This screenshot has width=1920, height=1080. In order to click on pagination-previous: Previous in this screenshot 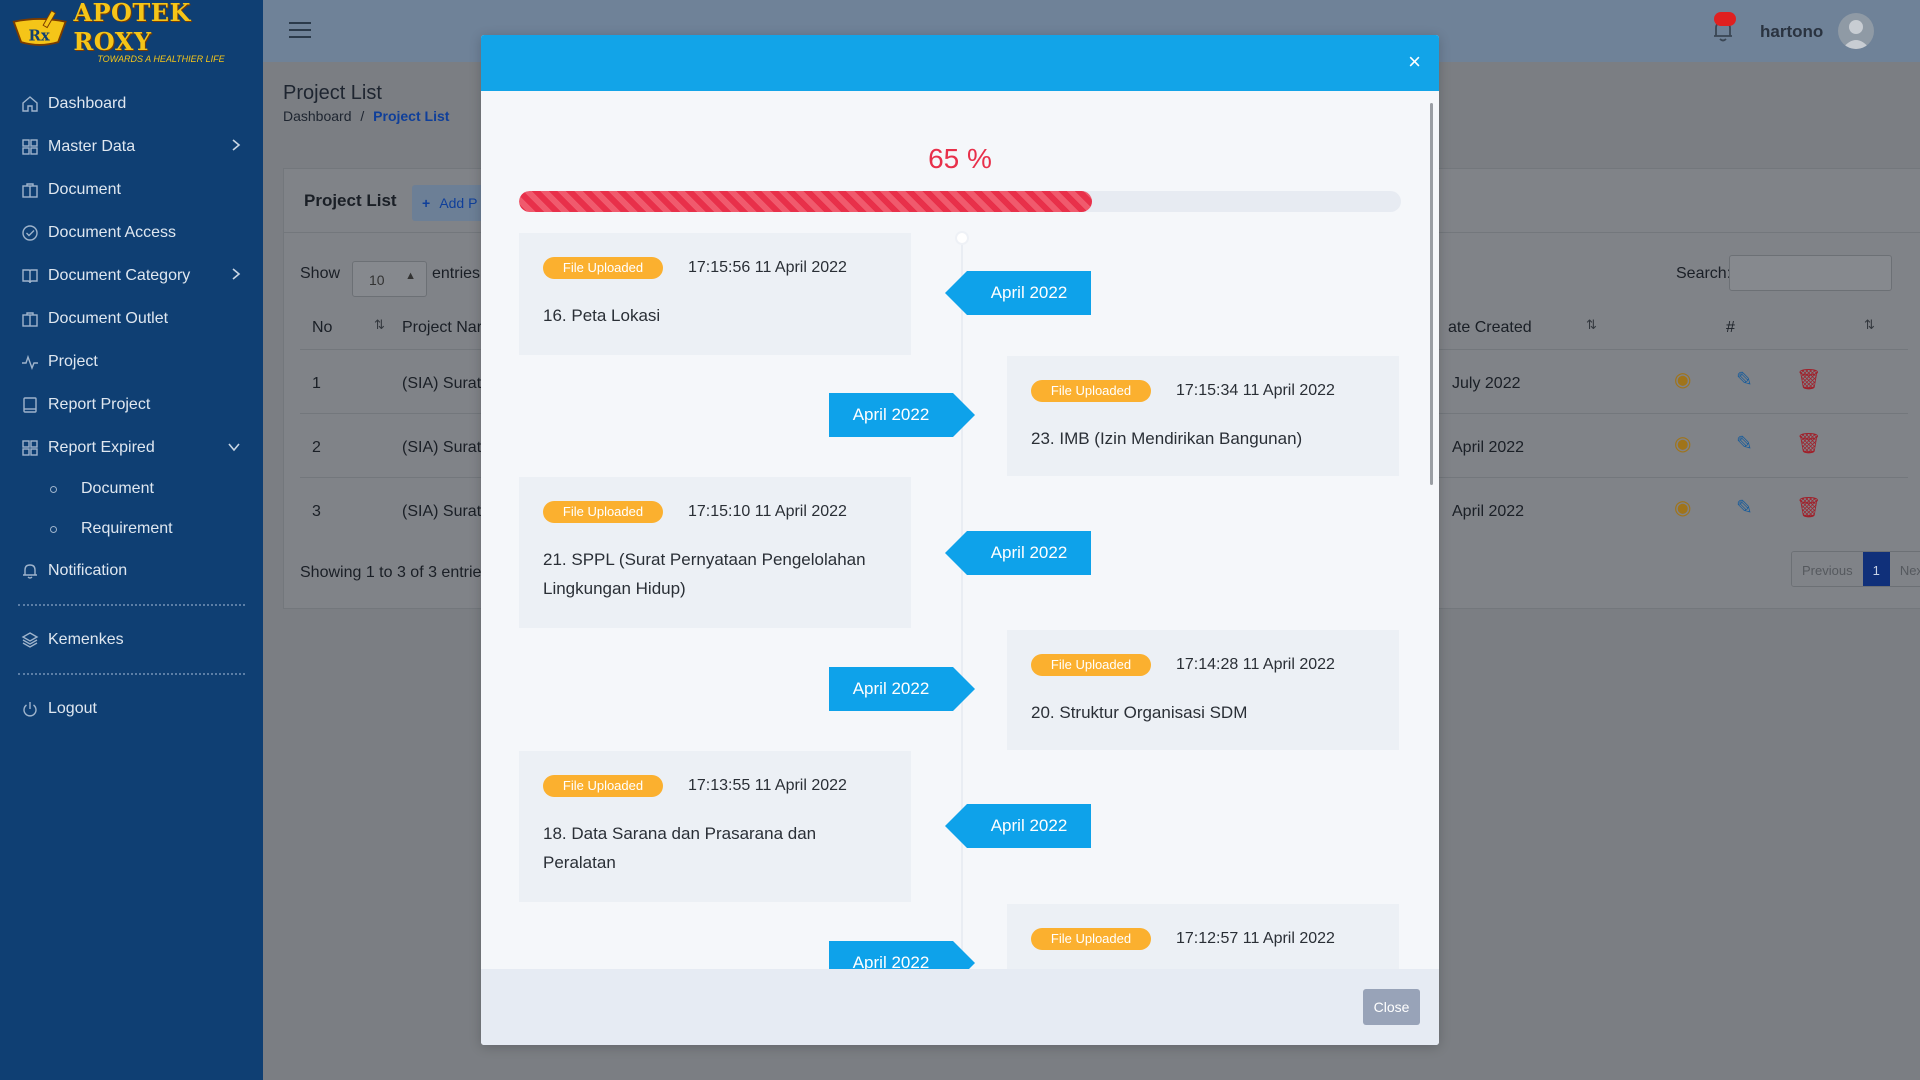, I will do `click(1827, 569)`.